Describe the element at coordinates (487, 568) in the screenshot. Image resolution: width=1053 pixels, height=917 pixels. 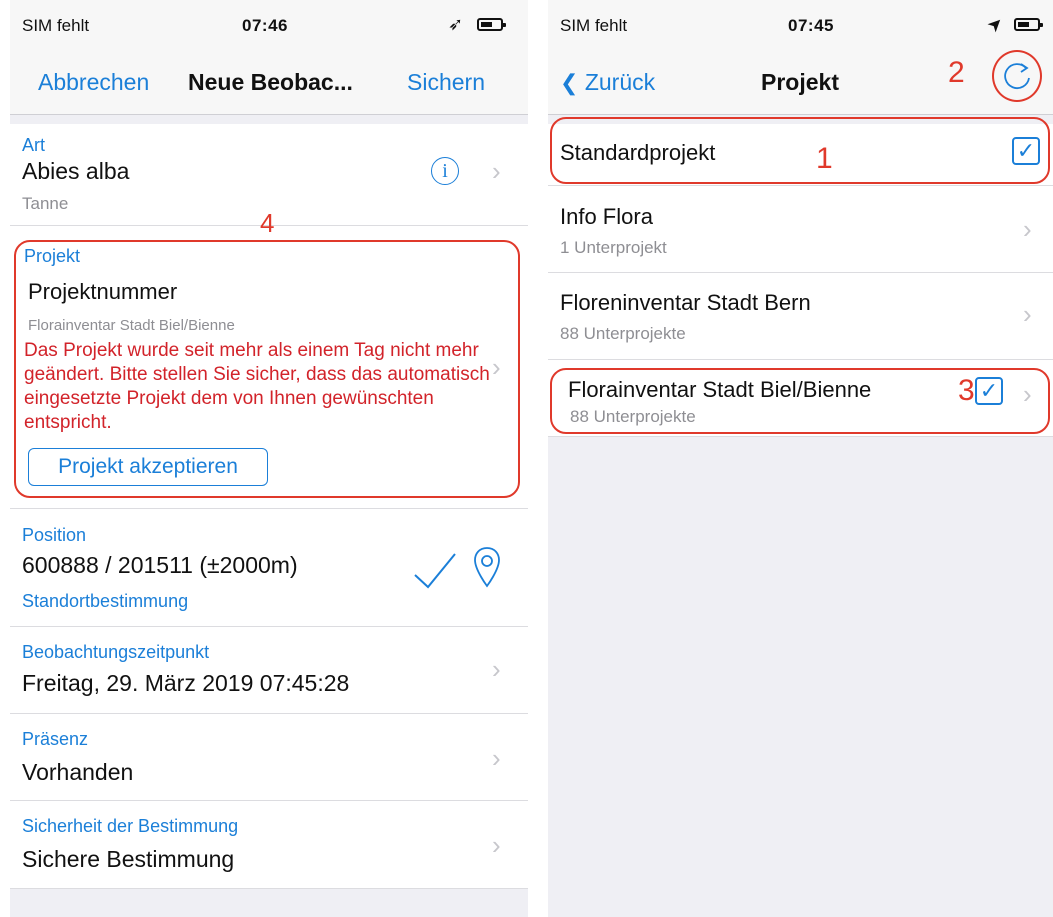
I see `map-pin-icon` at that location.